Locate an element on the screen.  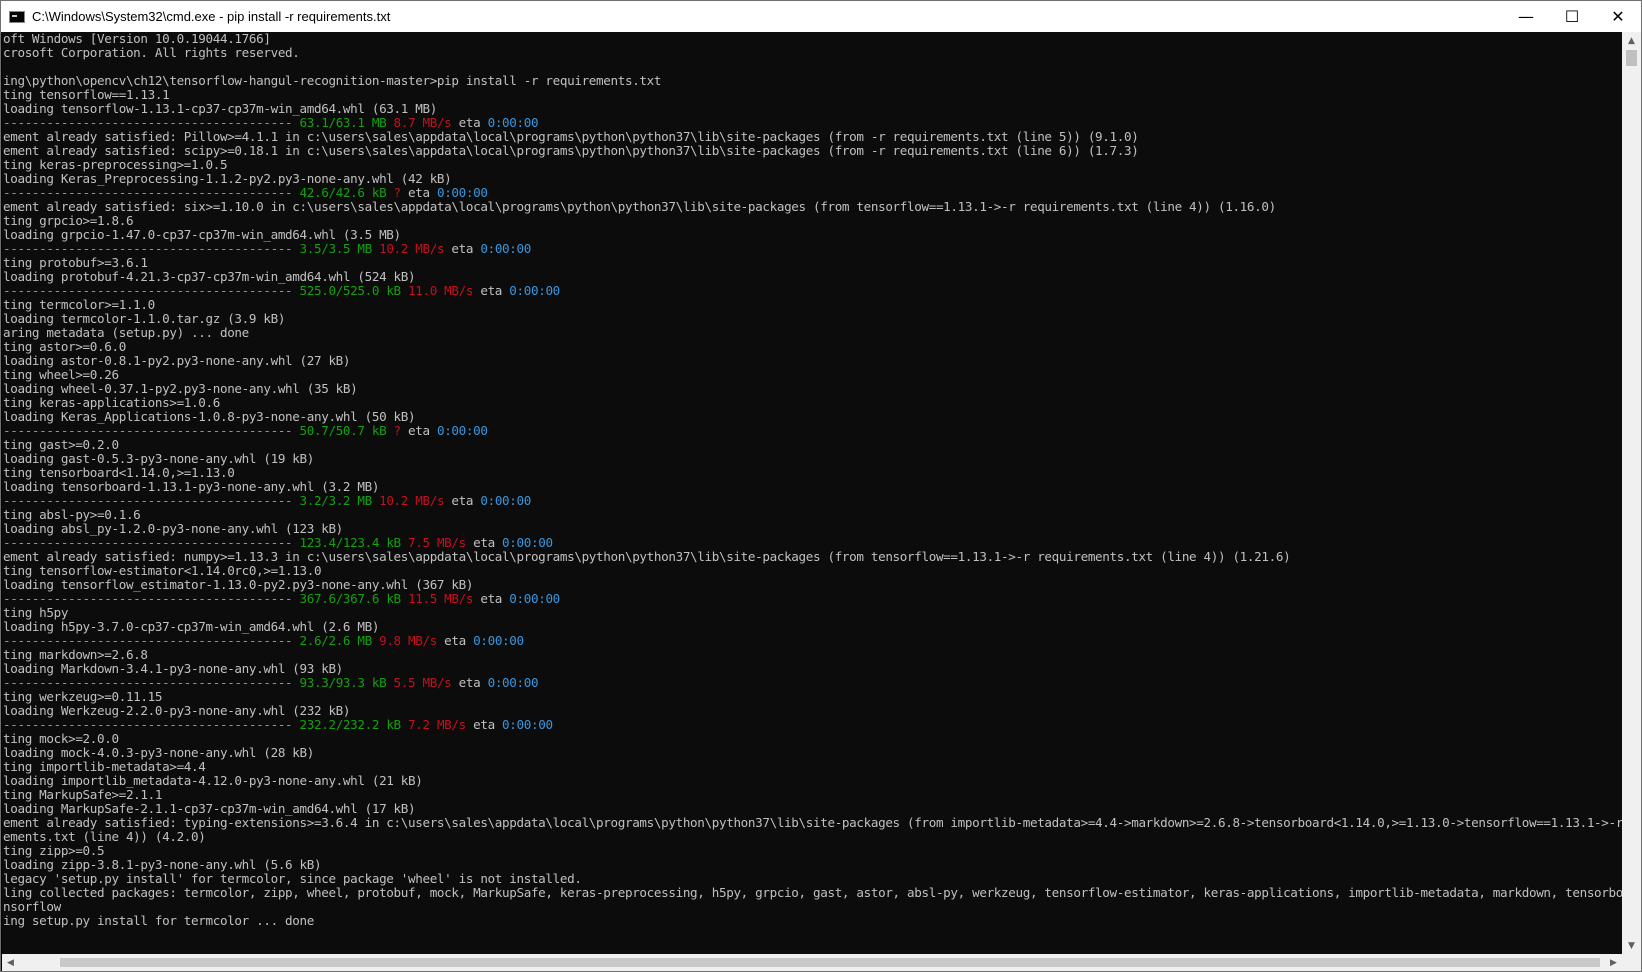
console-text: ting absl-py>=0.1.6 is located at coordinates (72, 514).